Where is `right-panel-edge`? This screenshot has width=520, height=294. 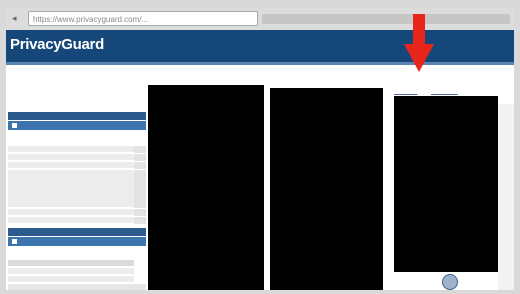
right-panel-edge is located at coordinates (506, 197).